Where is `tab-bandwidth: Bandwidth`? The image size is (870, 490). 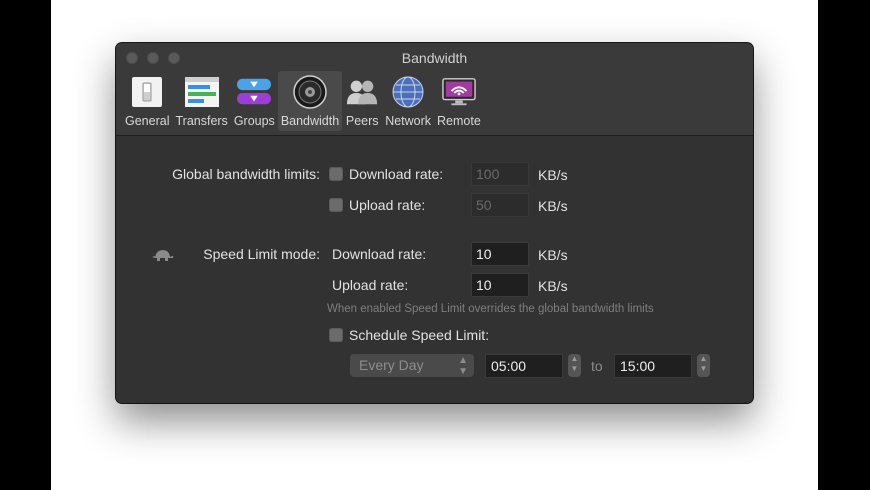
tab-bandwidth: Bandwidth is located at coordinates (310, 101).